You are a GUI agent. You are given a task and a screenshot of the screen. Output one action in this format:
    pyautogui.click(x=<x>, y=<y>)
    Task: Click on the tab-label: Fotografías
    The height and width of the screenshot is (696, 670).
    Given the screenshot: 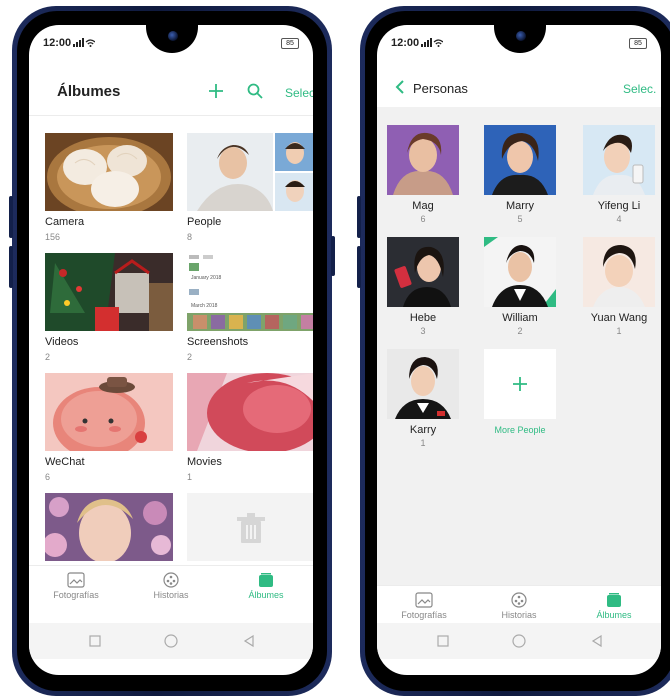 What is the action you would take?
    pyautogui.click(x=424, y=615)
    